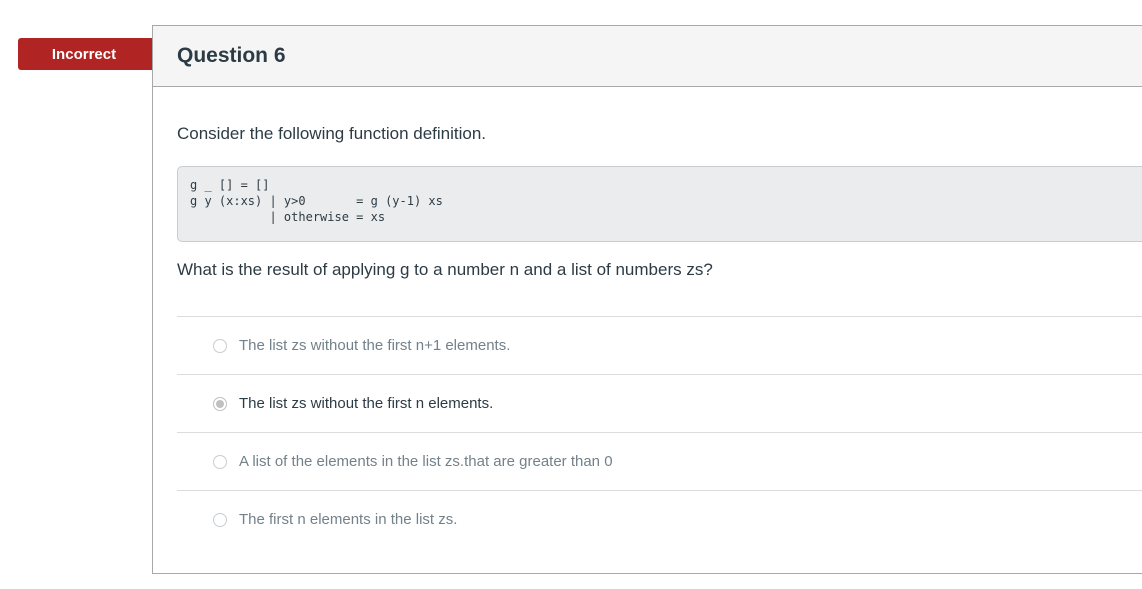 This screenshot has width=1142, height=589. Describe the element at coordinates (659, 519) in the screenshot. I see `answer-option: The first n elements in the list zs.` at that location.